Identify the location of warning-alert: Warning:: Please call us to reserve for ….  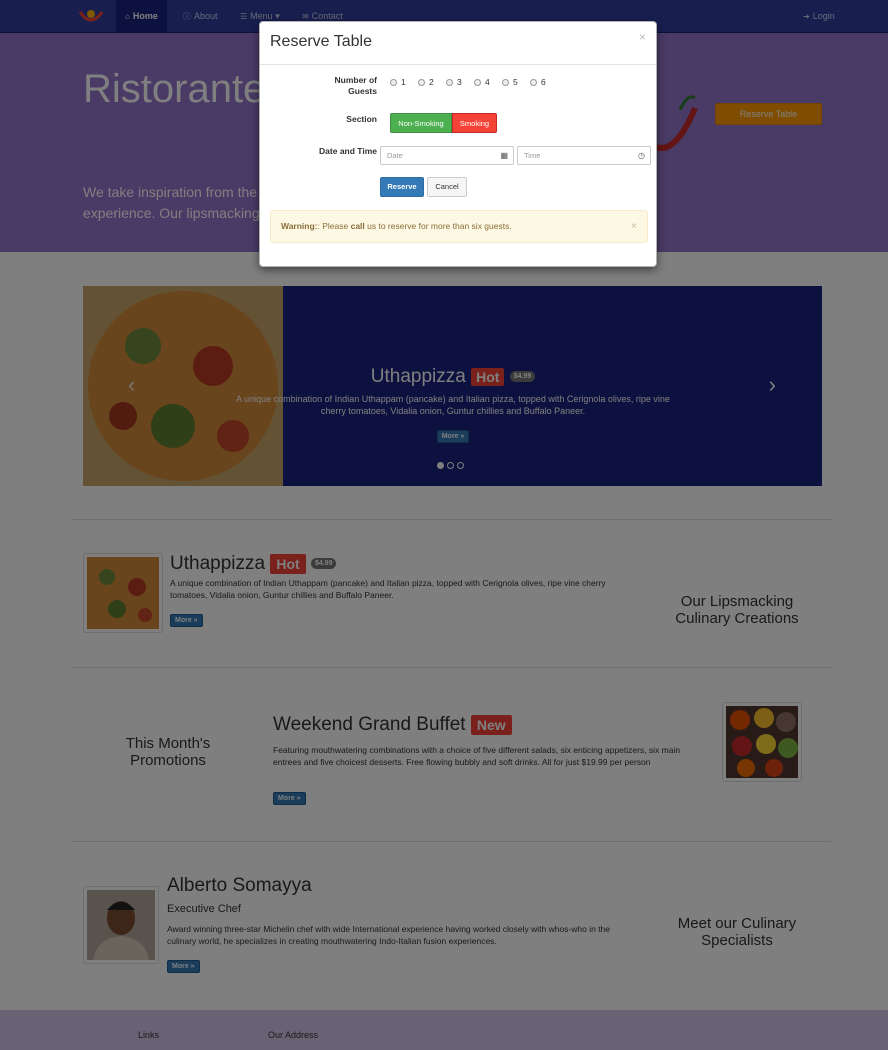
(459, 226).